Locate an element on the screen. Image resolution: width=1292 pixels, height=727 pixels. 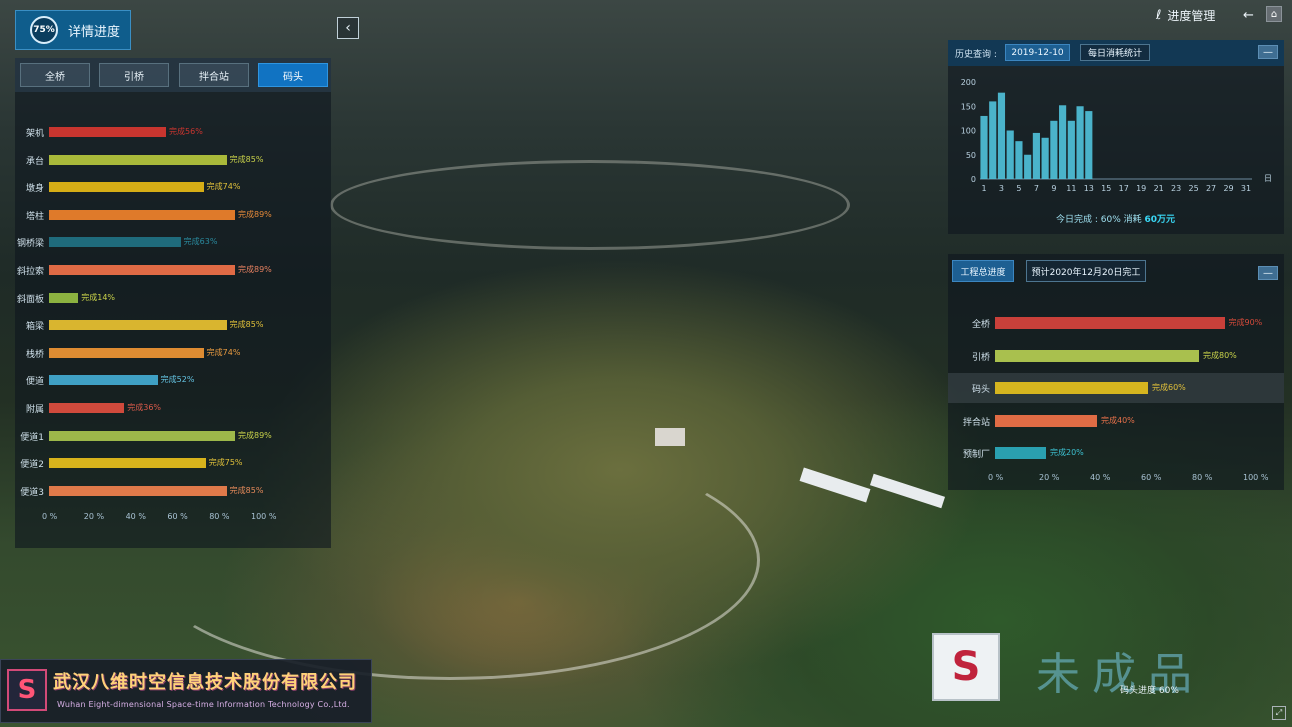
date-picker: 2019-12-10 is located at coordinates (1037, 52).